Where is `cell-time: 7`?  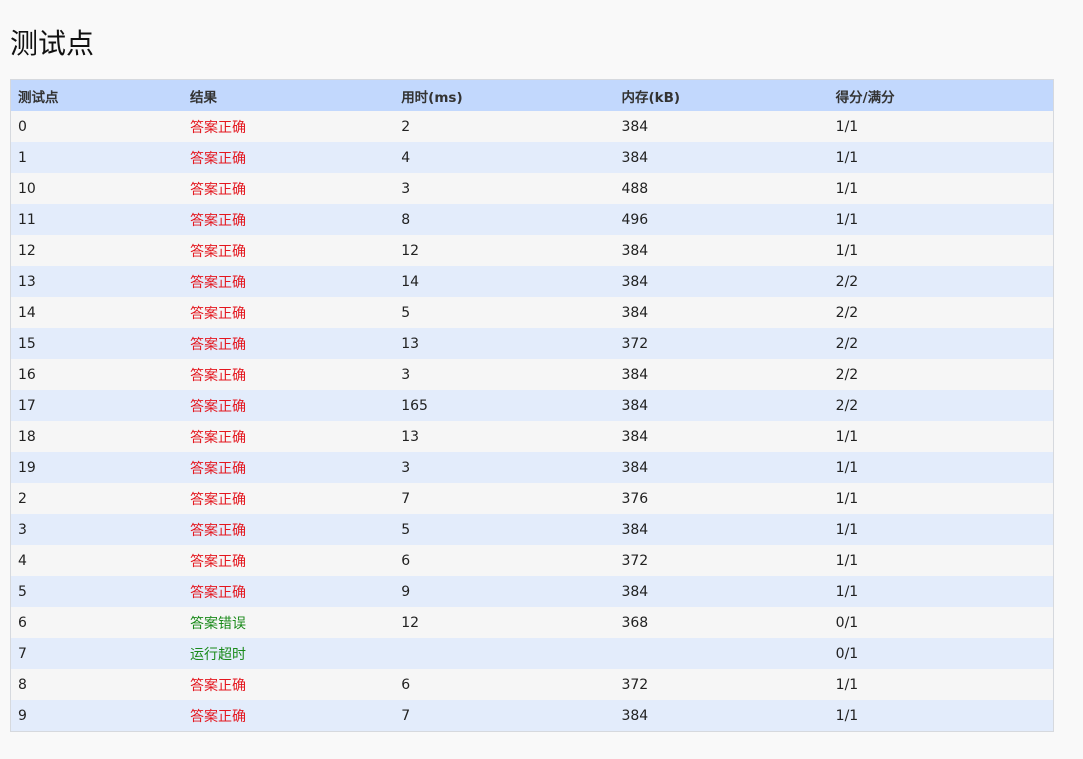 cell-time: 7 is located at coordinates (504, 498).